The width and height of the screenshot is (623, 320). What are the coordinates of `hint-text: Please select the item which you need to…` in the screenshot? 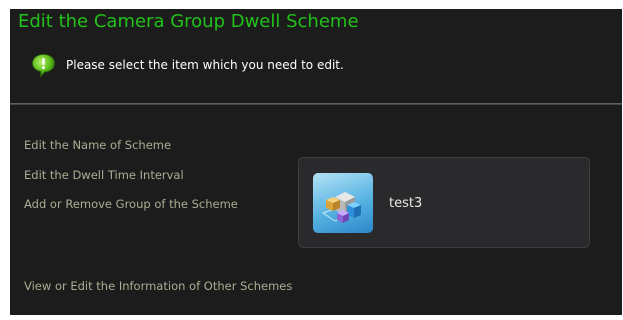 It's located at (205, 65).